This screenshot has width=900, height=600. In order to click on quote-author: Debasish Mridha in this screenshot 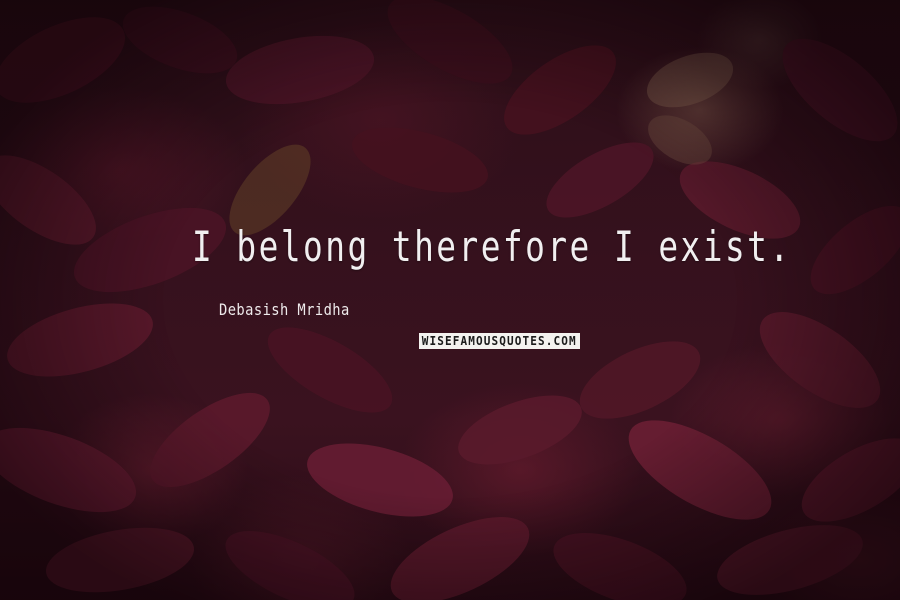, I will do `click(284, 309)`.